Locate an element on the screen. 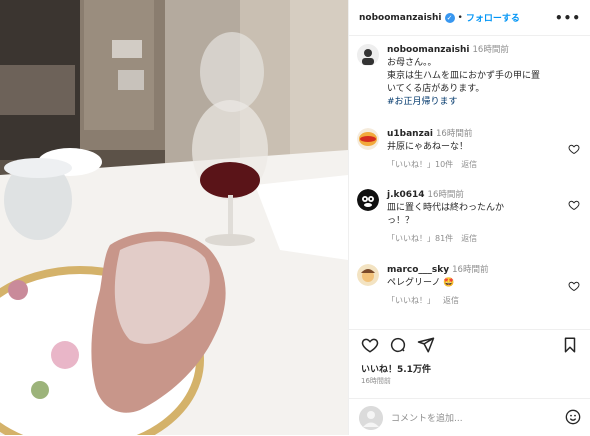 Image resolution: width=590 pixels, height=436 pixels. caption-line: 東京は生ハムを皿におかず手の甲に置 is located at coordinates (464, 76).